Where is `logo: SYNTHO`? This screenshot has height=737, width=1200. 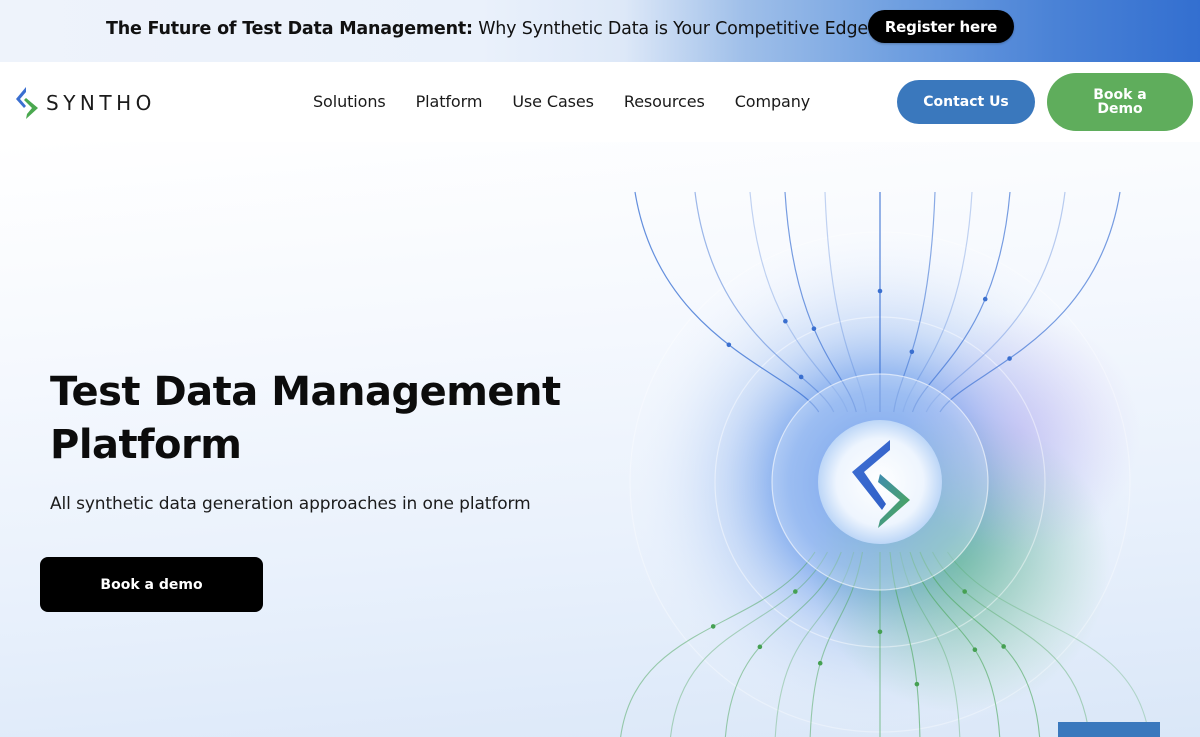 logo: SYNTHO is located at coordinates (85, 103).